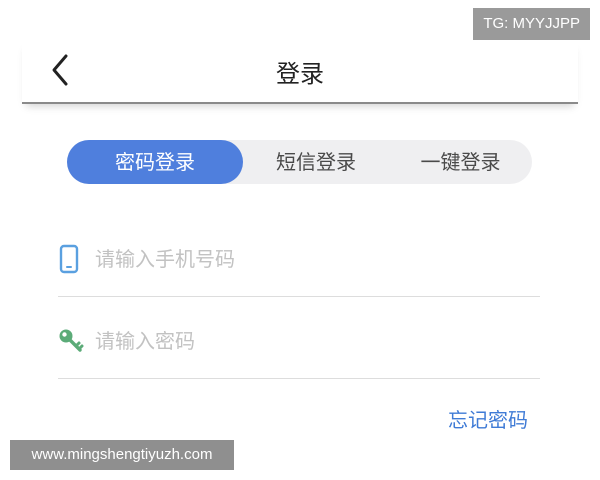  I want to click on password-field, so click(299, 343).